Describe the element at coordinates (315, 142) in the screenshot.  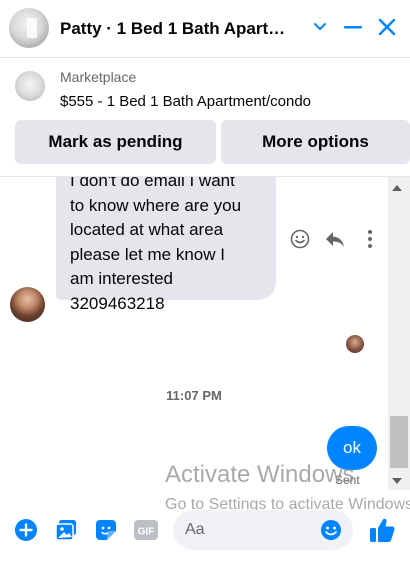
I see `more-options-button: More options` at that location.